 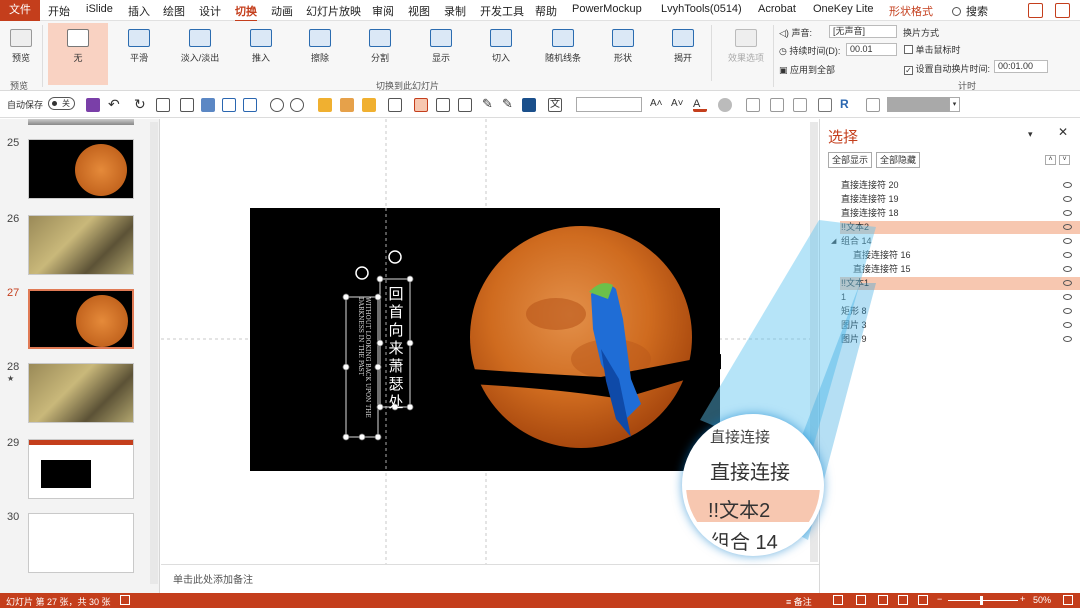 What do you see at coordinates (923, 600) in the screenshot?
I see `slideshow-view-icon` at bounding box center [923, 600].